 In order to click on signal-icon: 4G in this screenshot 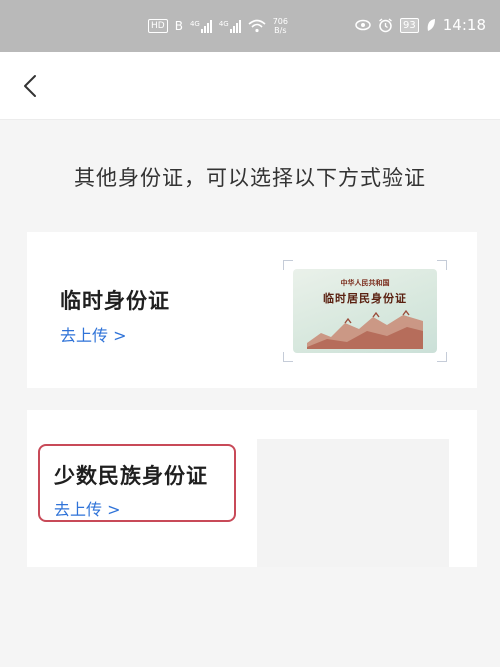, I will do `click(200, 26)`.